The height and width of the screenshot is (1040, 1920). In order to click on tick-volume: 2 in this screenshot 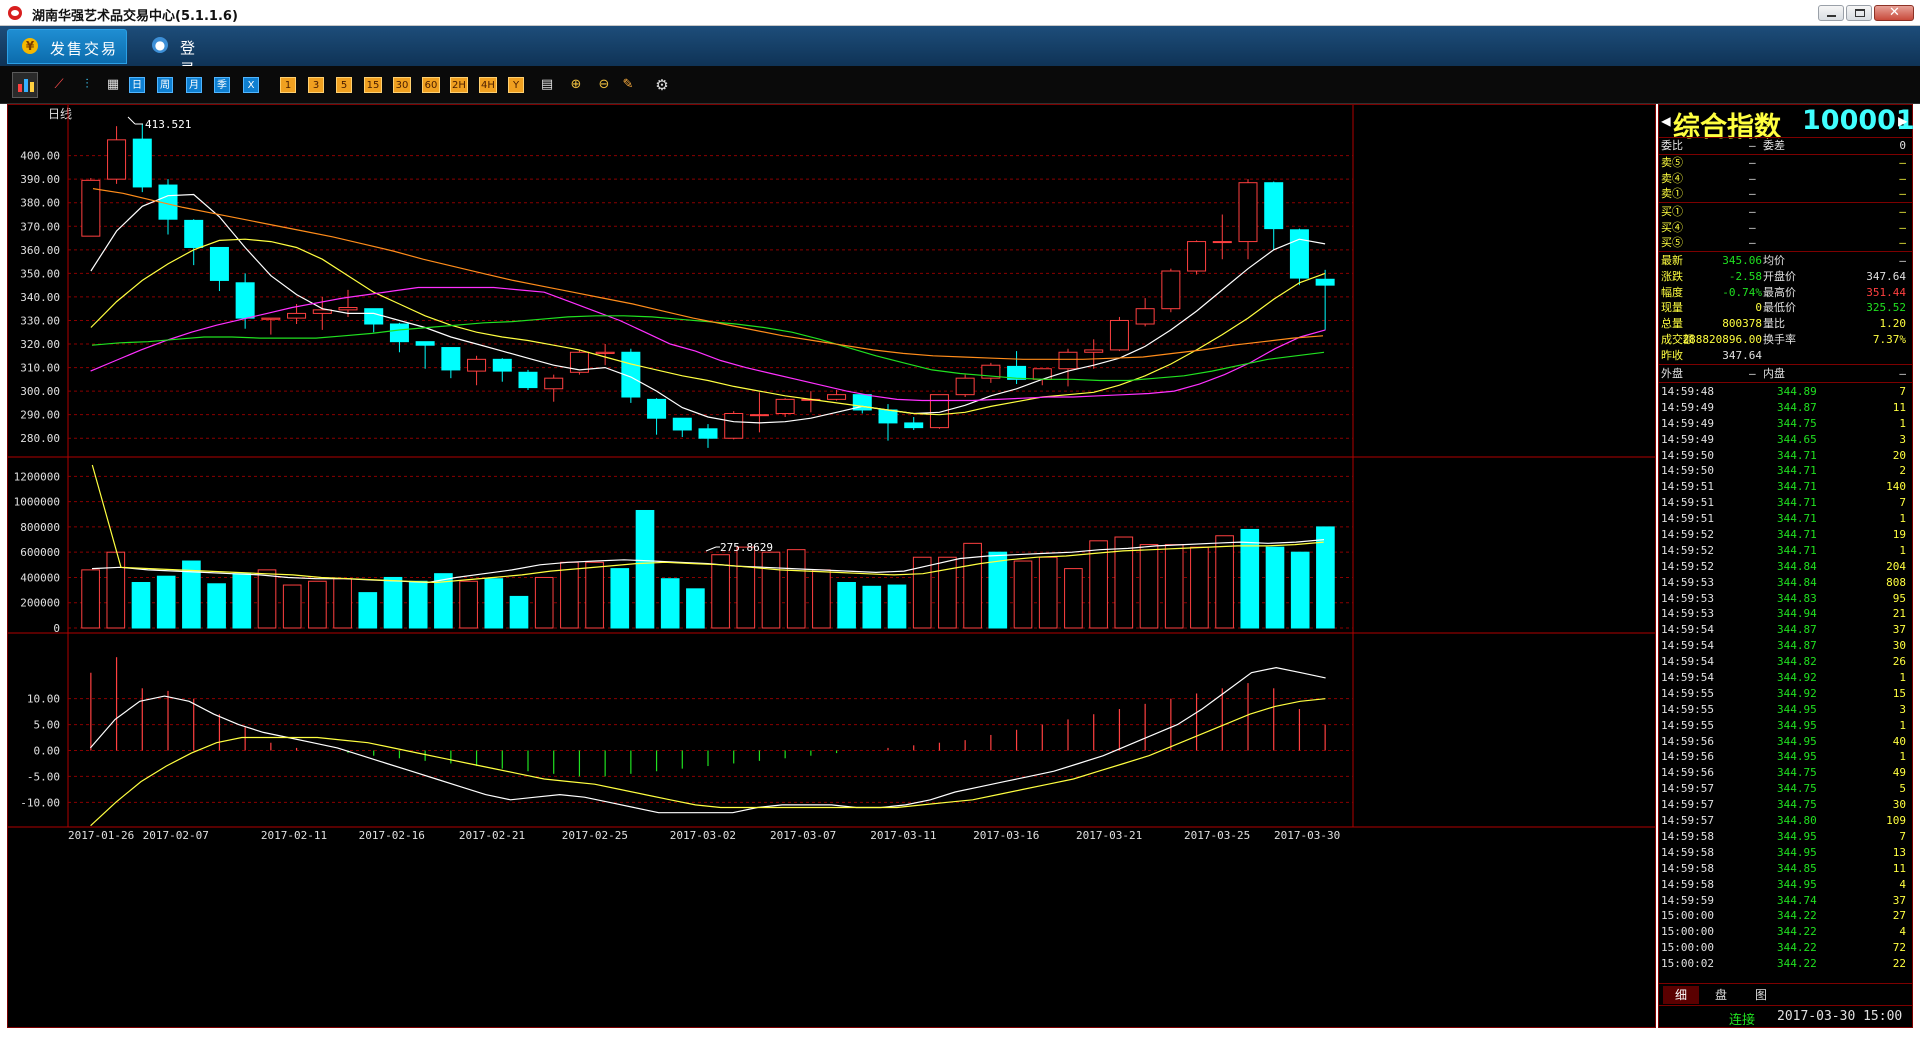, I will do `click(1902, 471)`.